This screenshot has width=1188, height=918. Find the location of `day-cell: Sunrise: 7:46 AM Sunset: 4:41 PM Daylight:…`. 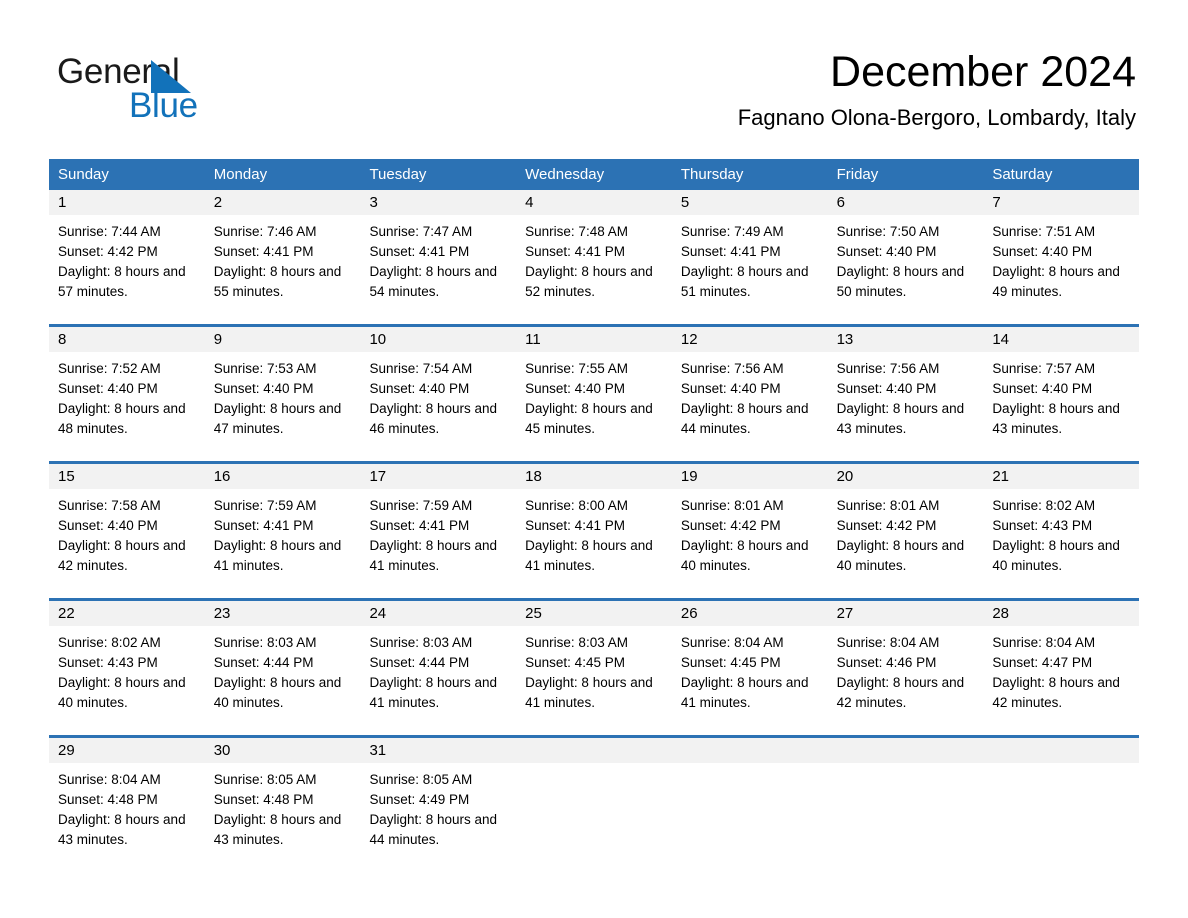

day-cell: Sunrise: 7:46 AM Sunset: 4:41 PM Daylight:… is located at coordinates (283, 262).